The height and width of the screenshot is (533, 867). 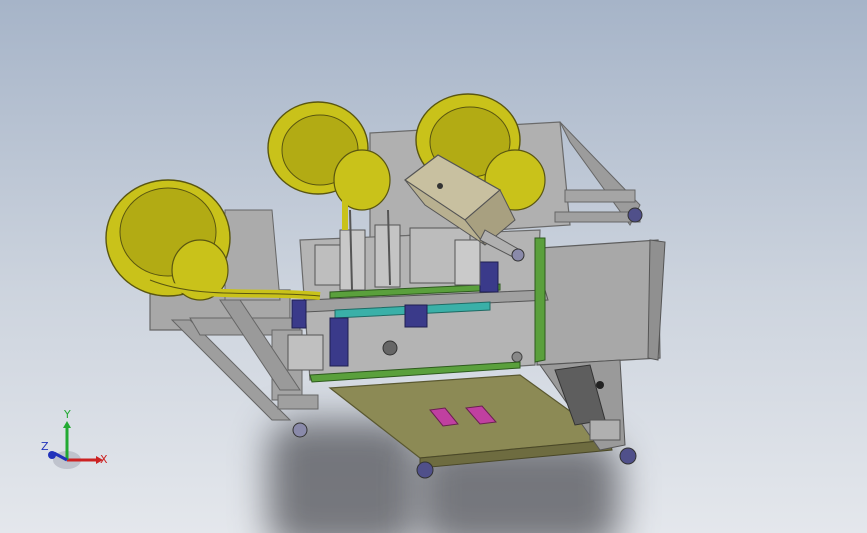 What do you see at coordinates (601, 302) in the screenshot?
I see `right-cover-panel` at bounding box center [601, 302].